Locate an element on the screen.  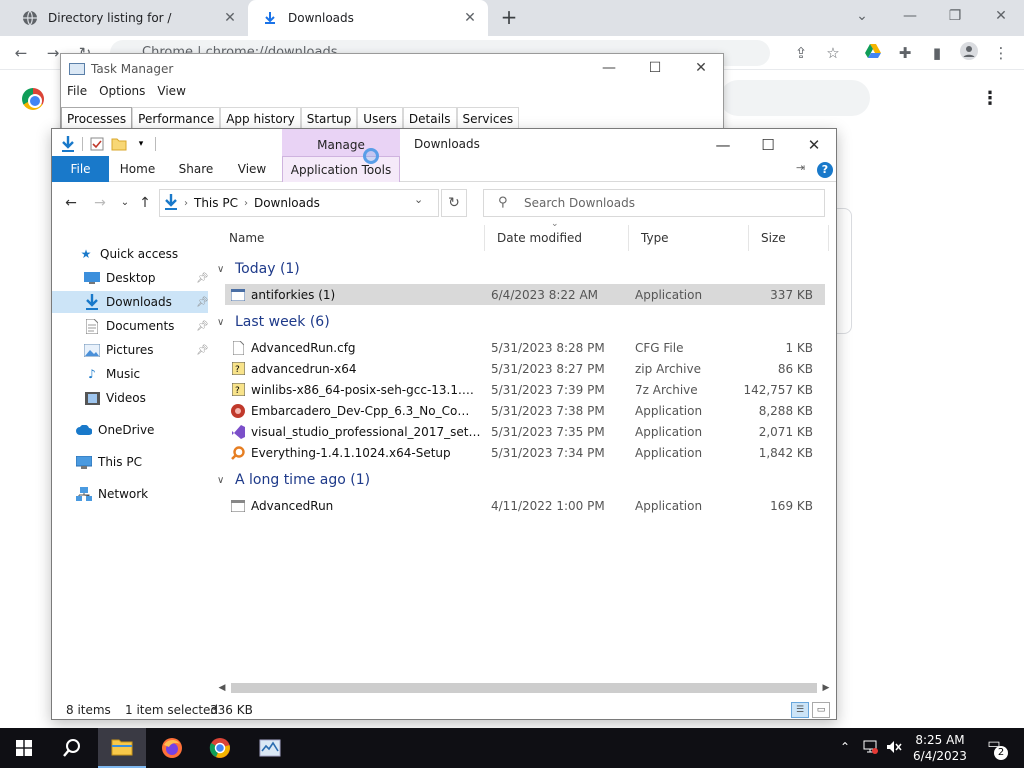
customize-dropdown-icon: ▾ is located at coordinates (141, 144).